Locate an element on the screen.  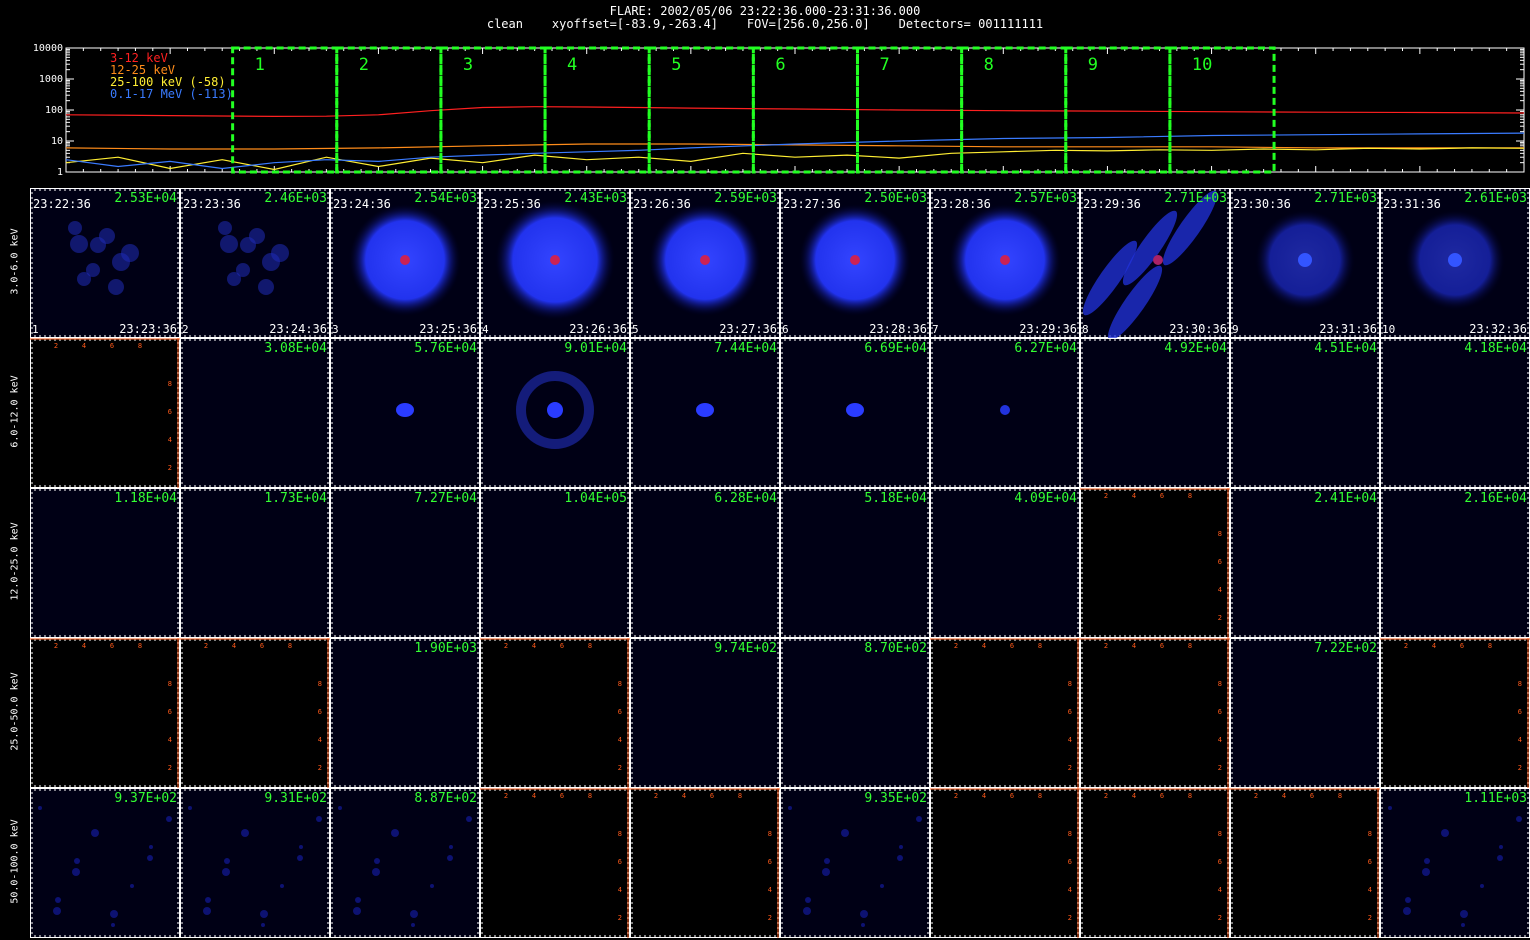
image-cell: 2 2 4 4 6 6 8 8 is located at coordinates (105, 413).